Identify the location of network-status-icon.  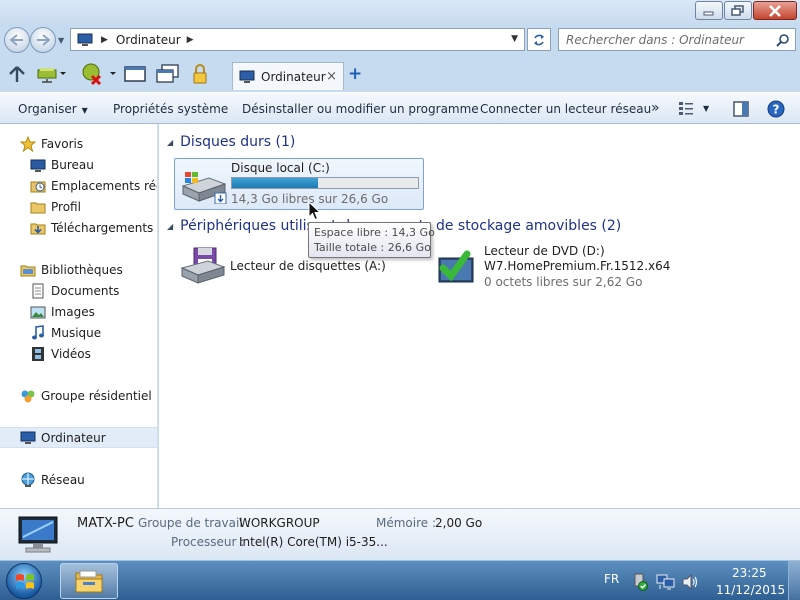
(666, 582).